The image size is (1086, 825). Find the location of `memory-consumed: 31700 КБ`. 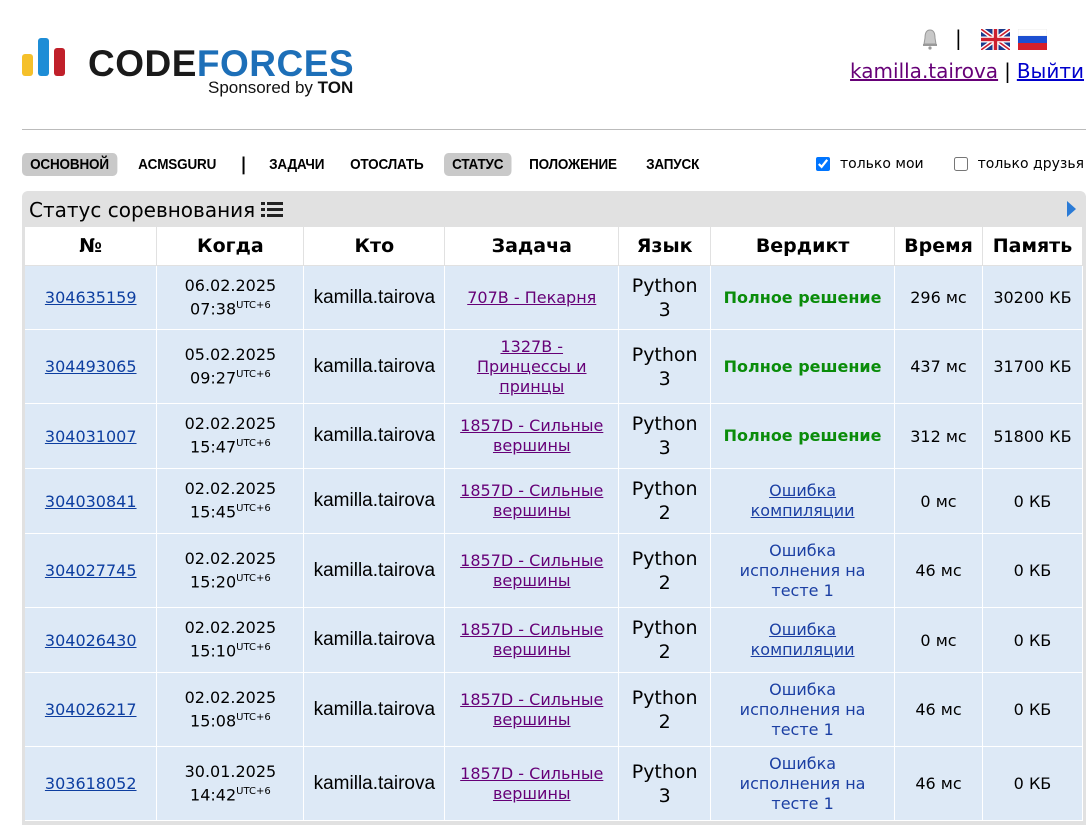

memory-consumed: 31700 КБ is located at coordinates (1033, 366).